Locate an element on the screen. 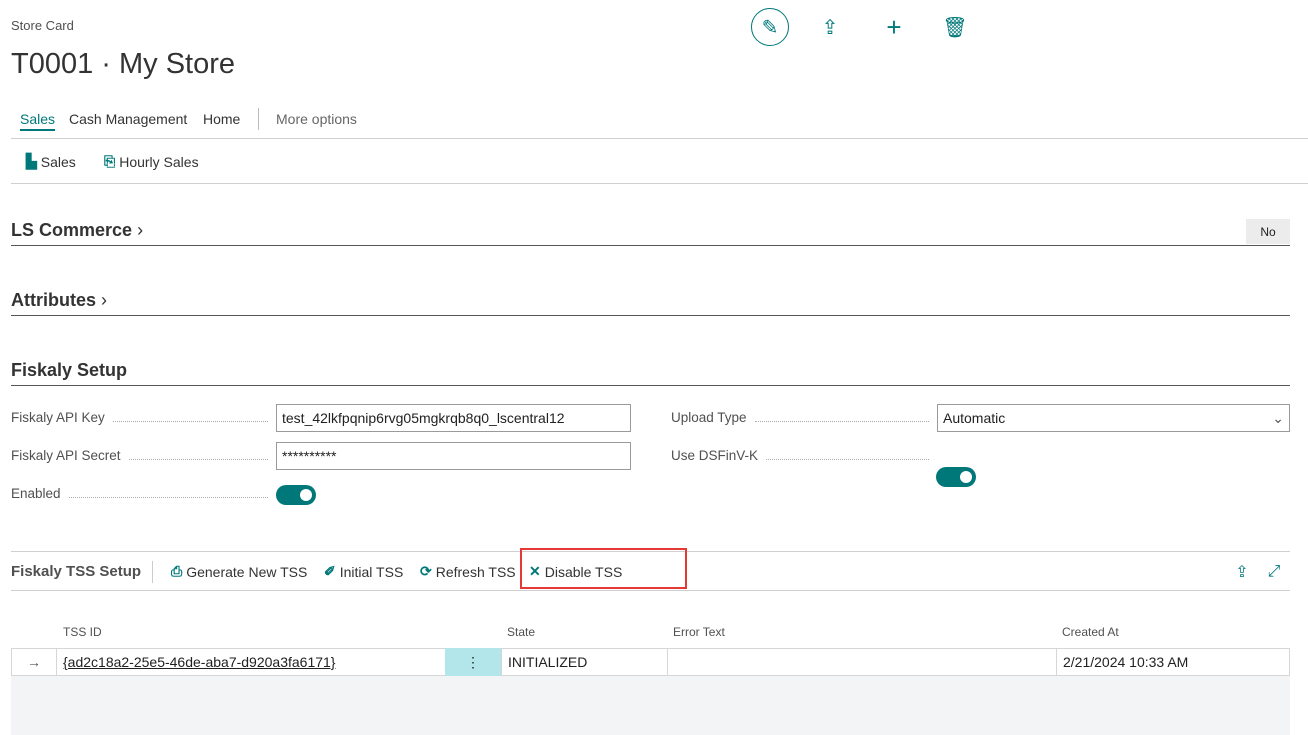  expand-icon: ⤢ is located at coordinates (1274, 571).